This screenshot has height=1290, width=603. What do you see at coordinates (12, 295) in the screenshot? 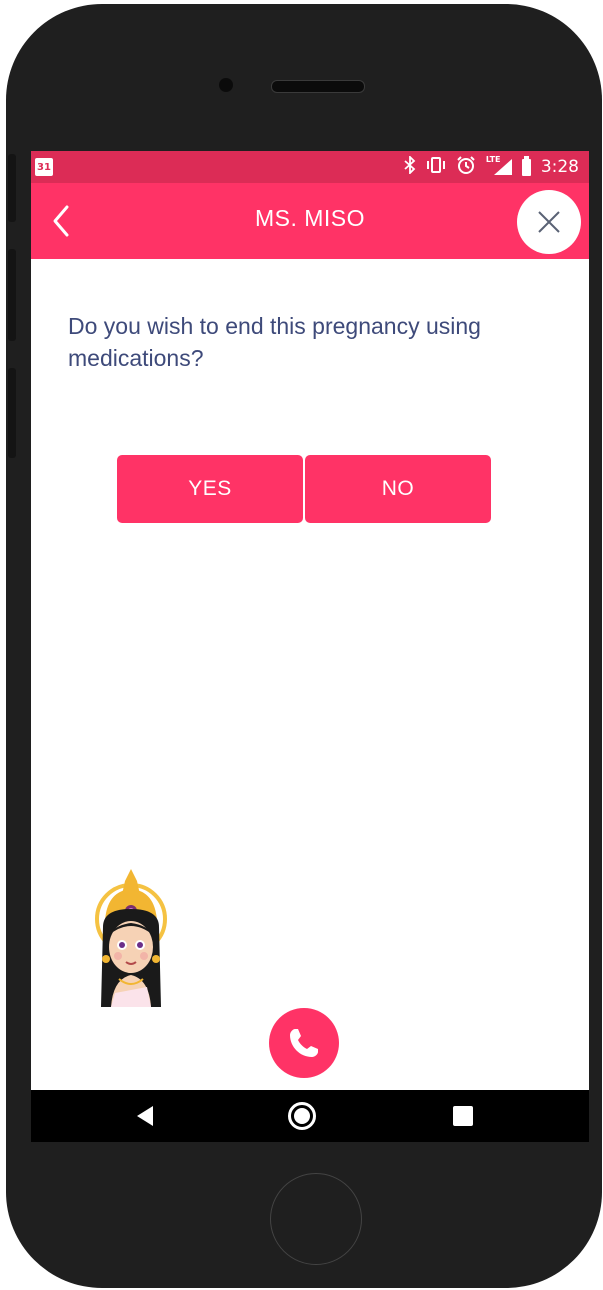
I see `phone-volume-up-button` at bounding box center [12, 295].